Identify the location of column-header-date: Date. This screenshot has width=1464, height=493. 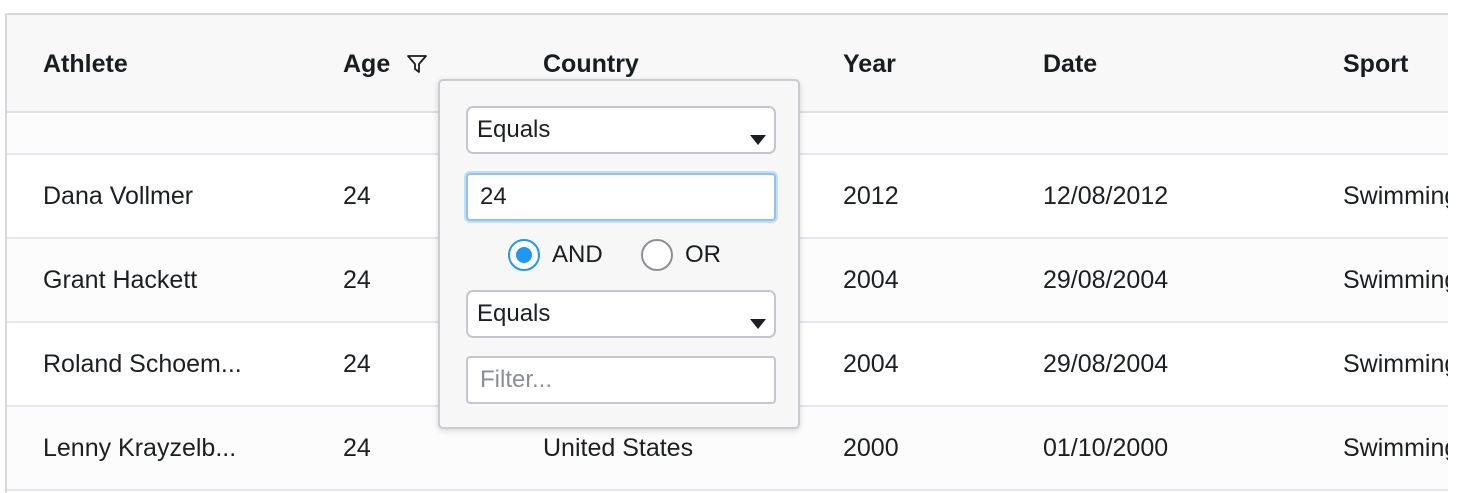
(1070, 64).